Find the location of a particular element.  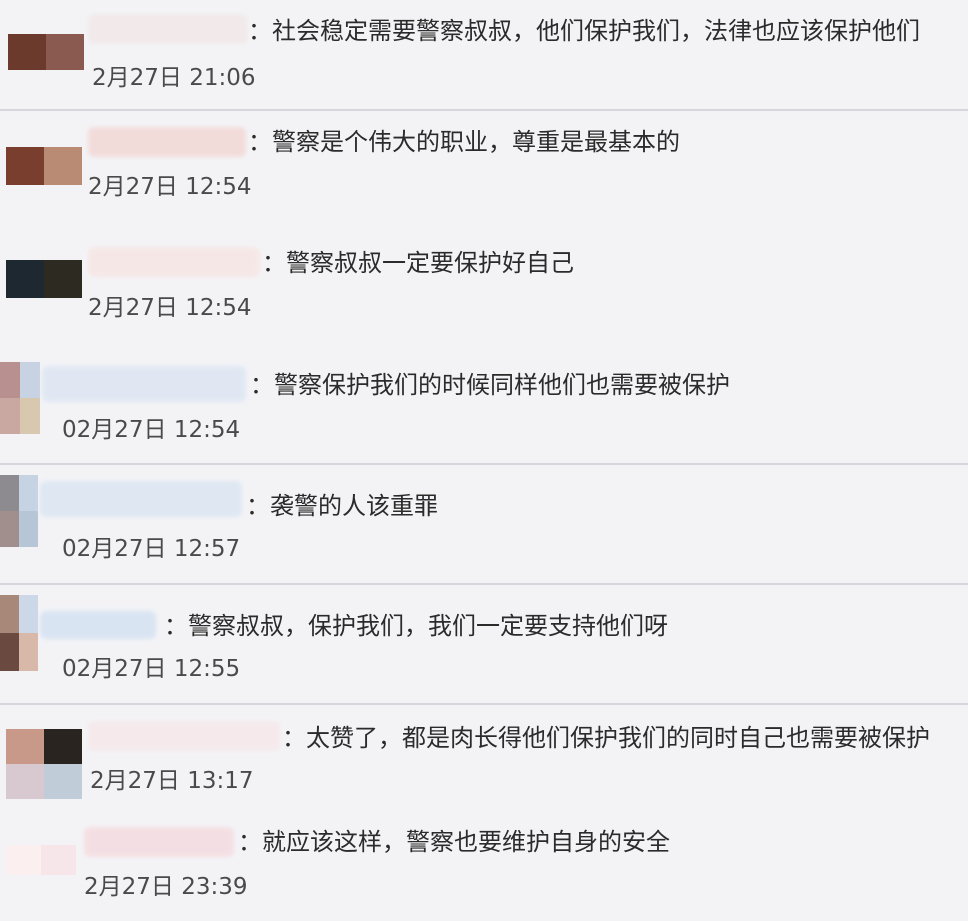

comment-item: ：警察叔叔一定要保护好自己 2月27日 12:54 is located at coordinates (484, 292).